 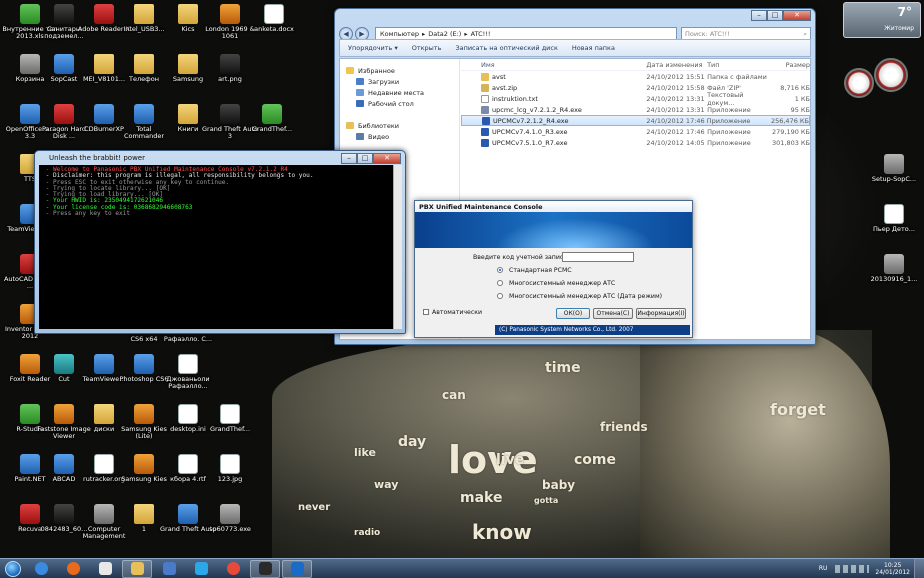 What do you see at coordinates (675, 109) in the screenshot?
I see `file-date: 24/10/2012 13:31` at bounding box center [675, 109].